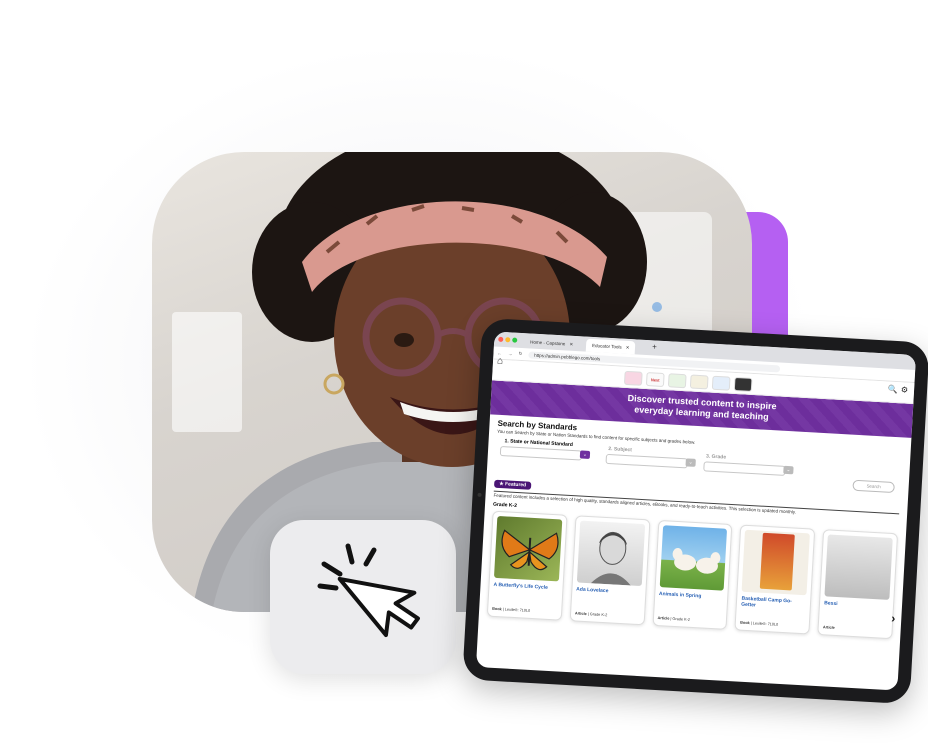 The image size is (928, 750). I want to click on content-card: Bessi Article, so click(858, 584).